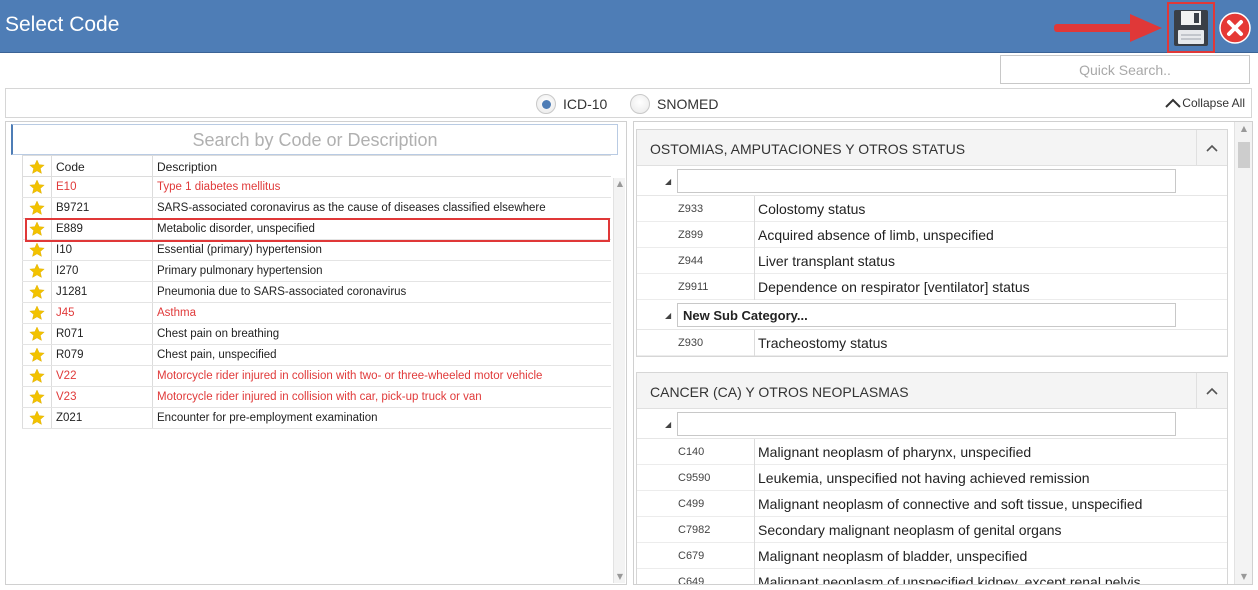 The image size is (1258, 590). Describe the element at coordinates (808, 149) in the screenshot. I see `category-title: OSTOMIAS, AMPUTACIONES Y OTROS STATUS` at that location.